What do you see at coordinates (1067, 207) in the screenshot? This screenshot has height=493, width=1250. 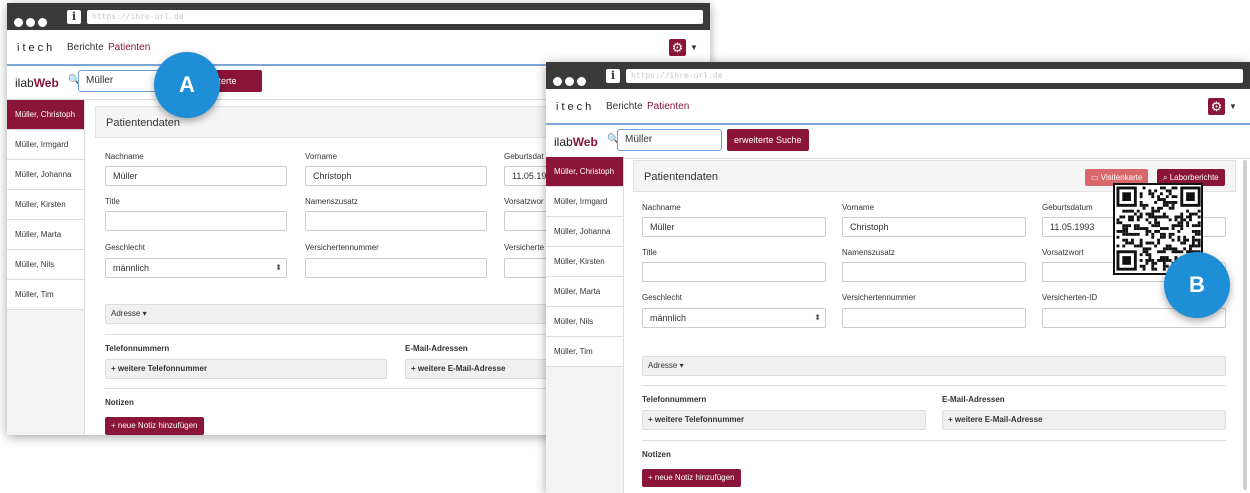 I see `label-geburtsdatum: Geburtsdatum` at bounding box center [1067, 207].